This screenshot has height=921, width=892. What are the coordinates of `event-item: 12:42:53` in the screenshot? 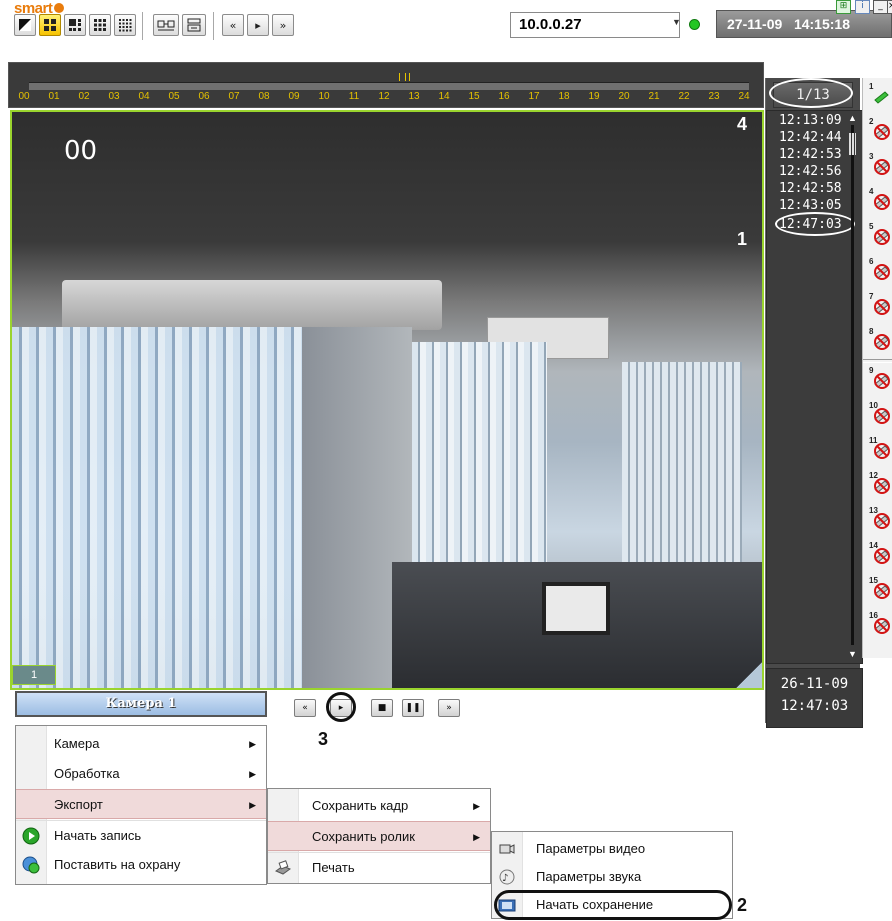 It's located at (810, 154).